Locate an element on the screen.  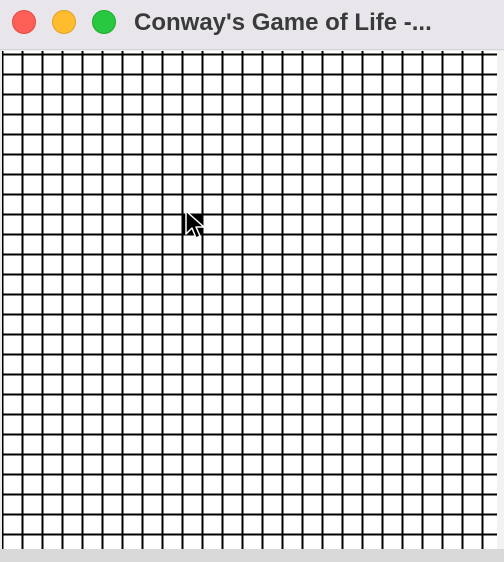
window-bottom-edge is located at coordinates (252, 555).